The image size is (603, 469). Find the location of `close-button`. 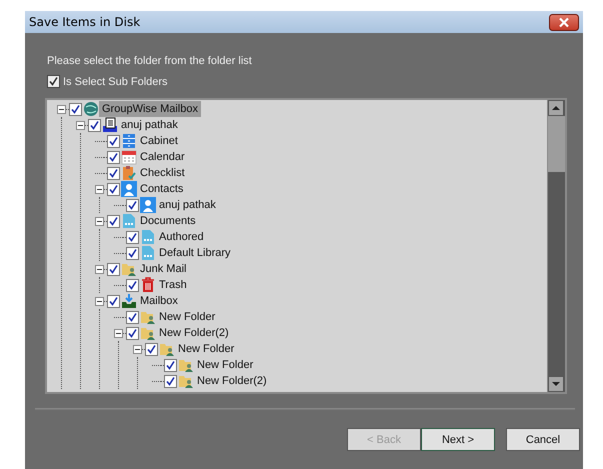

close-button is located at coordinates (564, 22).